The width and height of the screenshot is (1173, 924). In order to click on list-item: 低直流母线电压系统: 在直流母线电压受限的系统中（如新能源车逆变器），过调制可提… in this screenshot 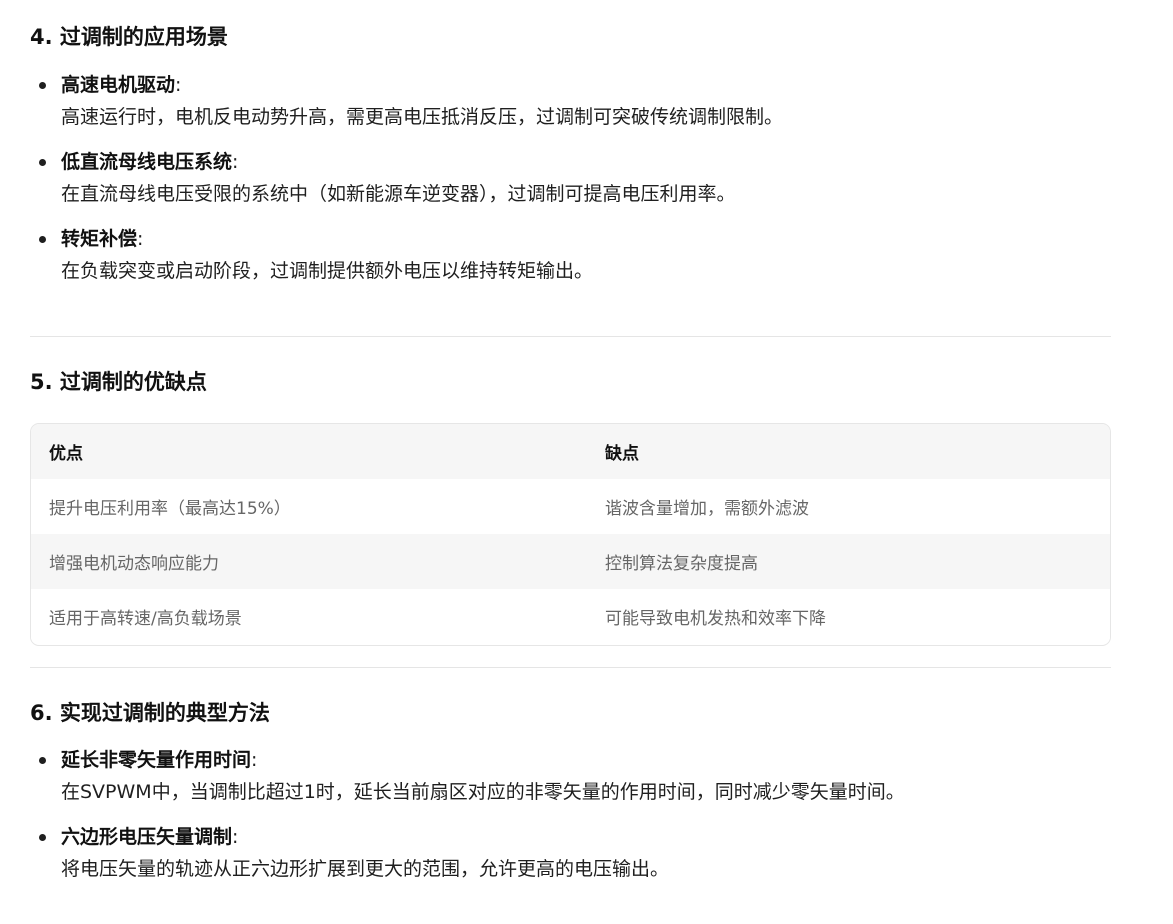, I will do `click(570, 178)`.